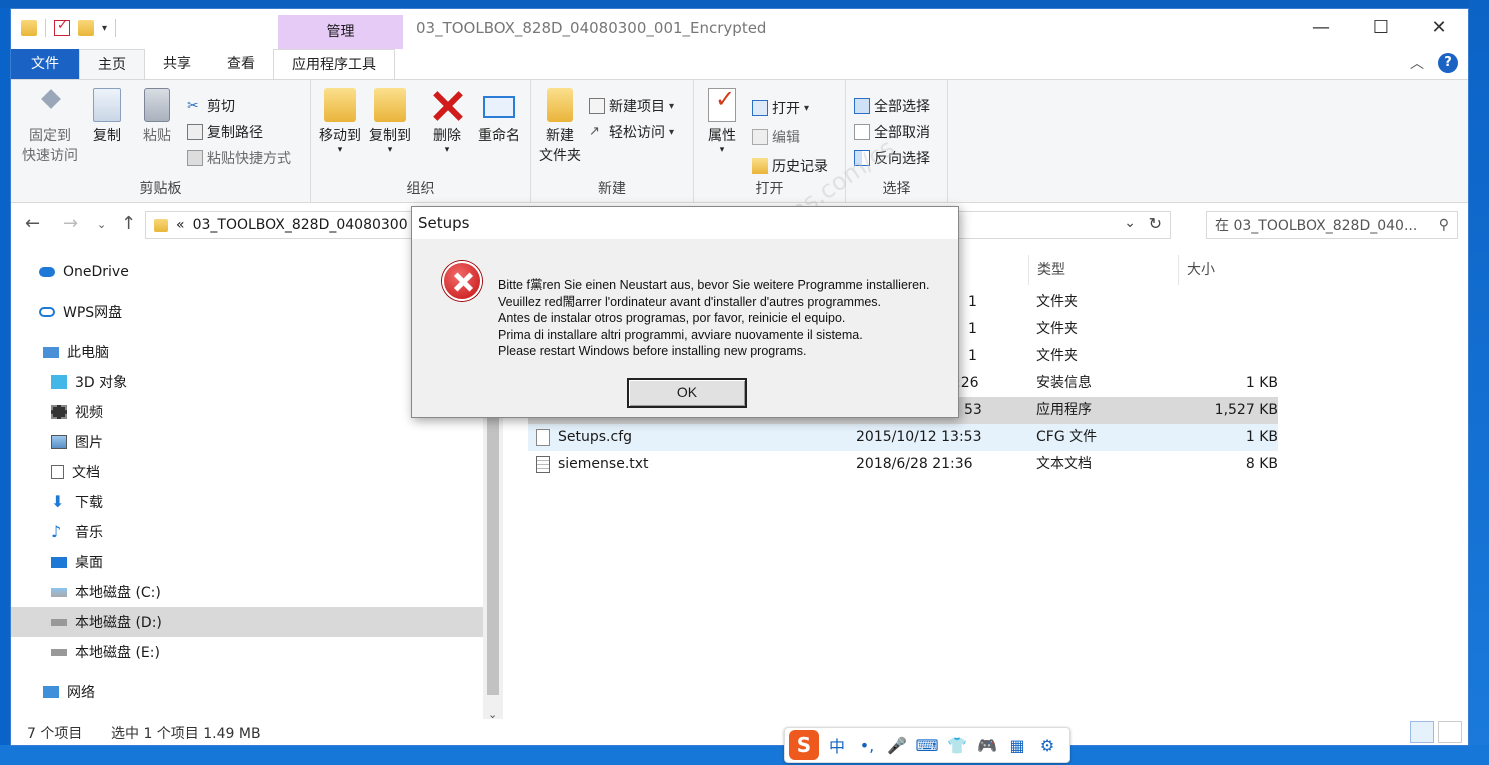 The width and height of the screenshot is (1489, 765). What do you see at coordinates (1321, 27) in the screenshot?
I see `minimize-button: —` at bounding box center [1321, 27].